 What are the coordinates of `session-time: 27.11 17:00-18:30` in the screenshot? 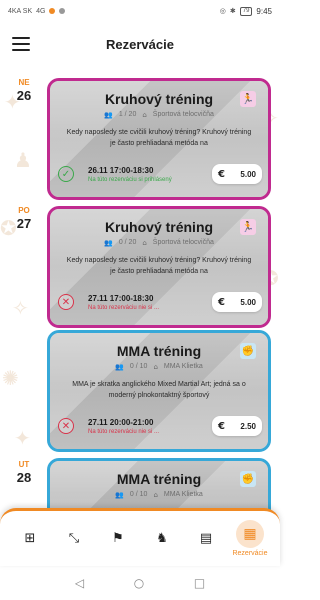 It's located at (121, 298).